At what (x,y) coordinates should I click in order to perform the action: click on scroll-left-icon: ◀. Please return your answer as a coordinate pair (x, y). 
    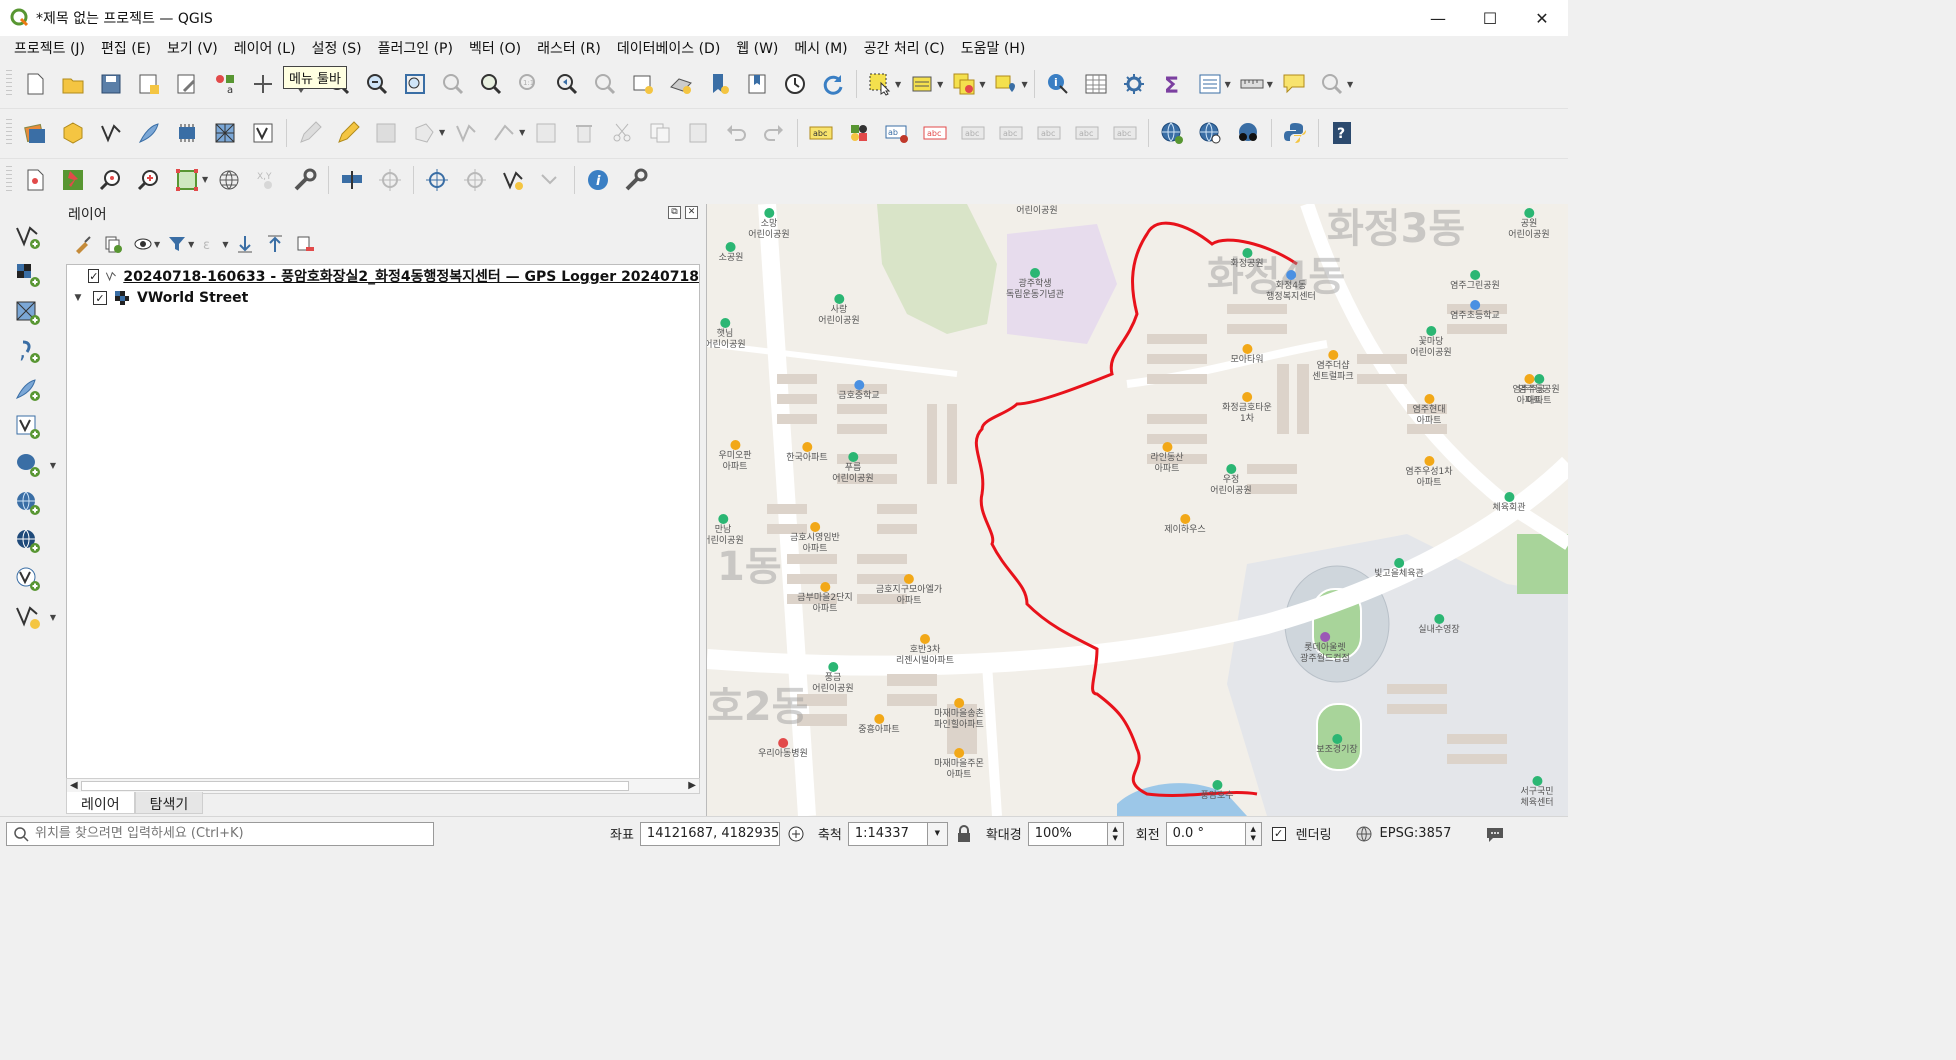
    Looking at the image, I should click on (74, 785).